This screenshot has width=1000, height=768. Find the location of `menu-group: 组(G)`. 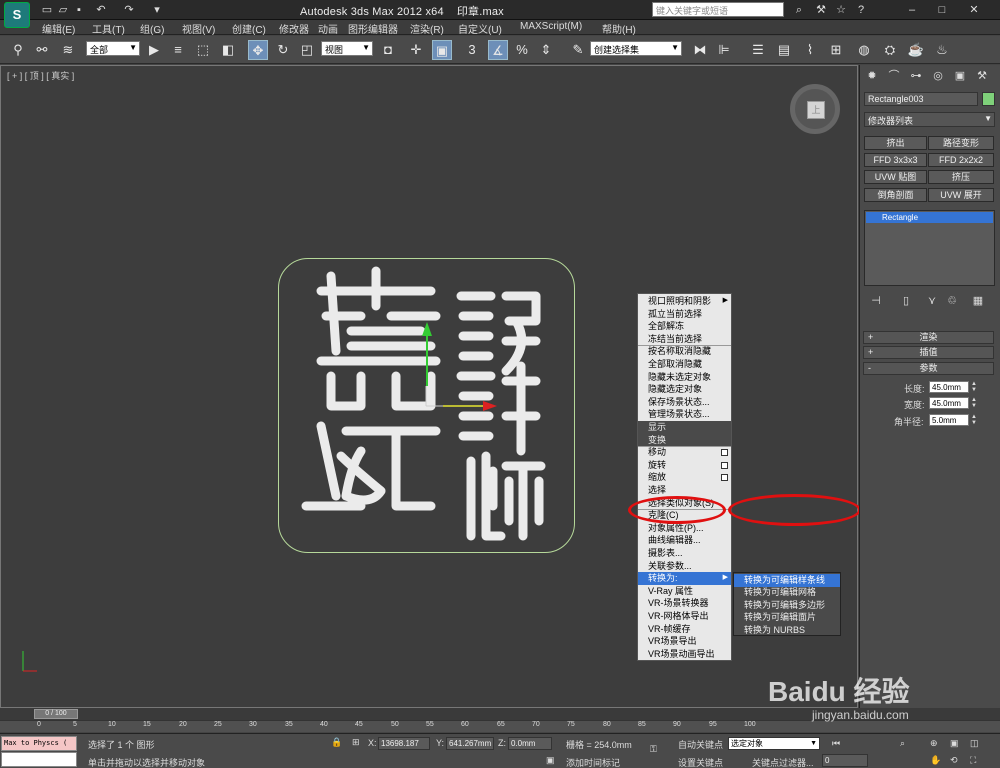

menu-group: 组(G) is located at coordinates (152, 28).